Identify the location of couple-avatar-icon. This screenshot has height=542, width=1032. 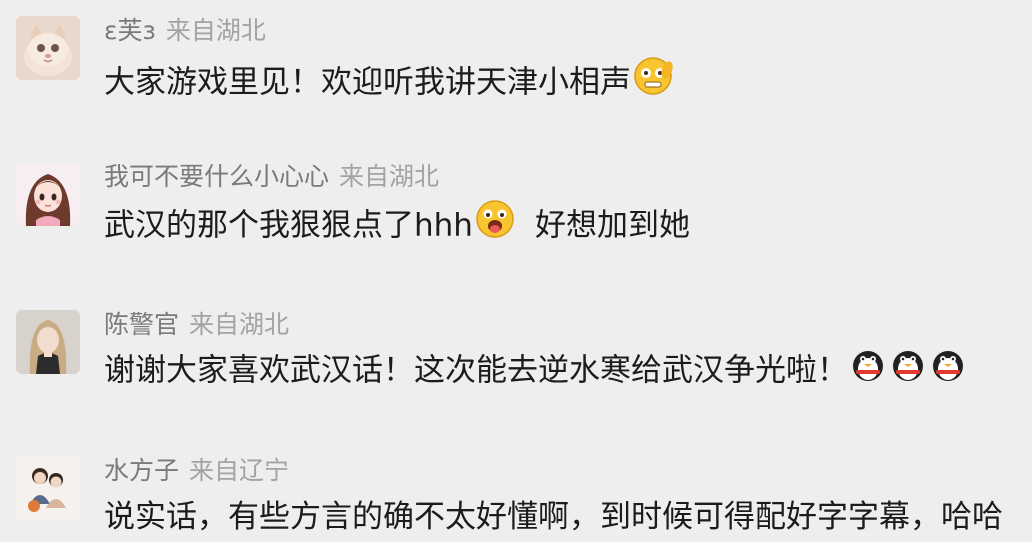
(48, 488).